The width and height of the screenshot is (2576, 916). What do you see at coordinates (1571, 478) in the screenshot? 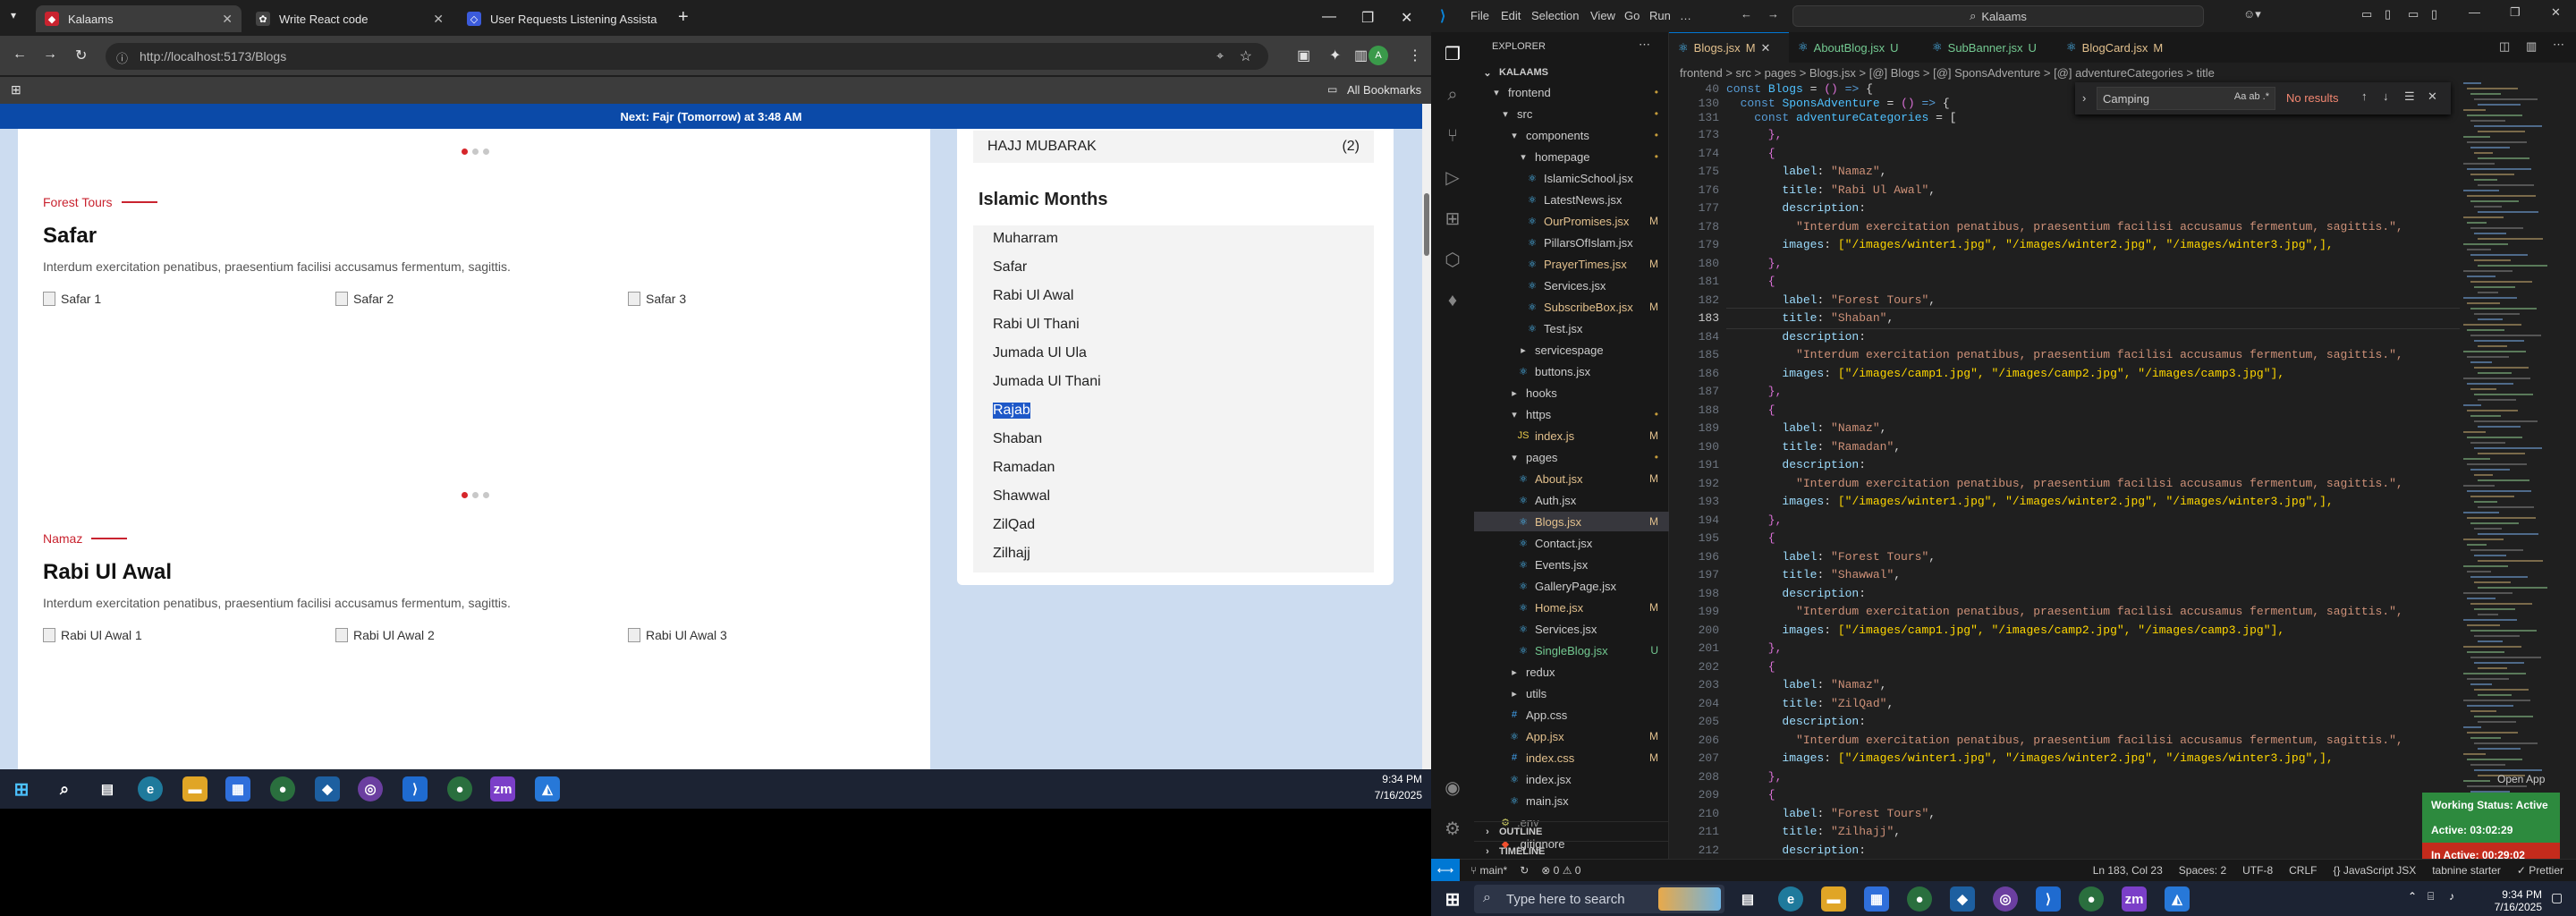
I see `tree-file: ⚛ About.jsx M` at bounding box center [1571, 478].